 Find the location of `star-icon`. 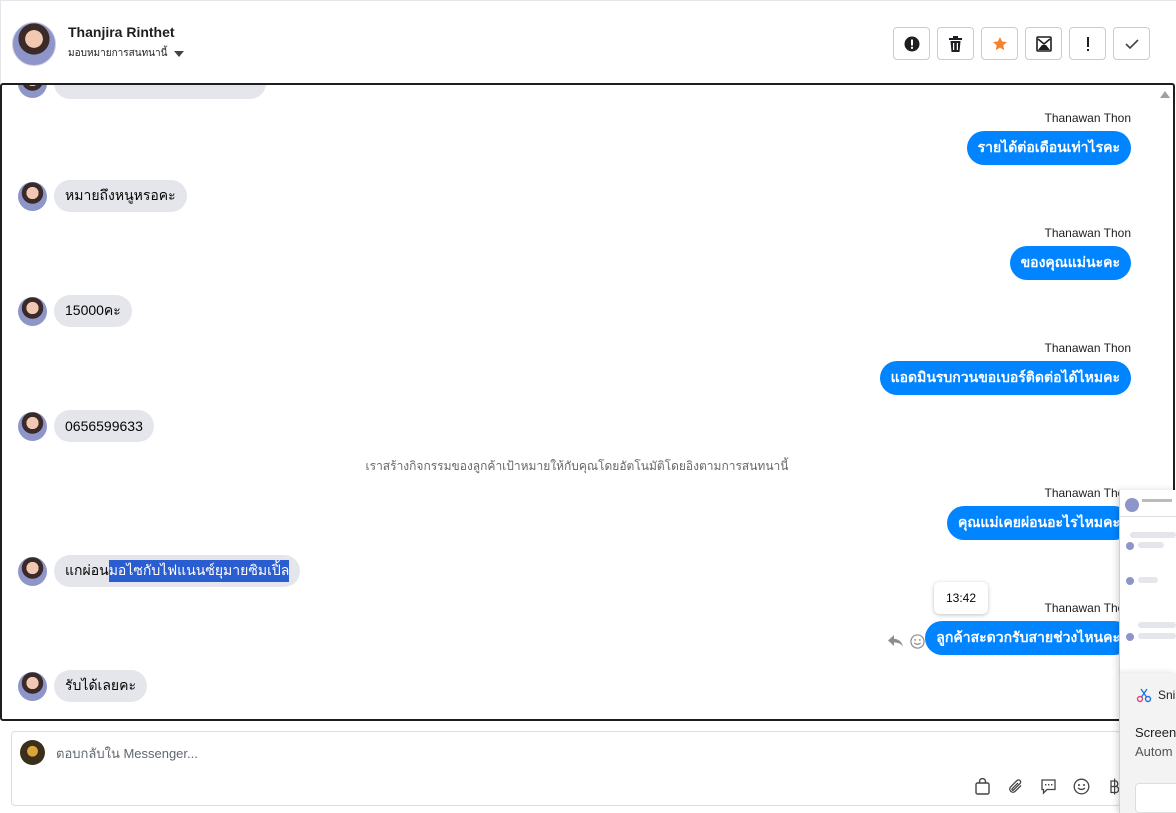

star-icon is located at coordinates (999, 43).